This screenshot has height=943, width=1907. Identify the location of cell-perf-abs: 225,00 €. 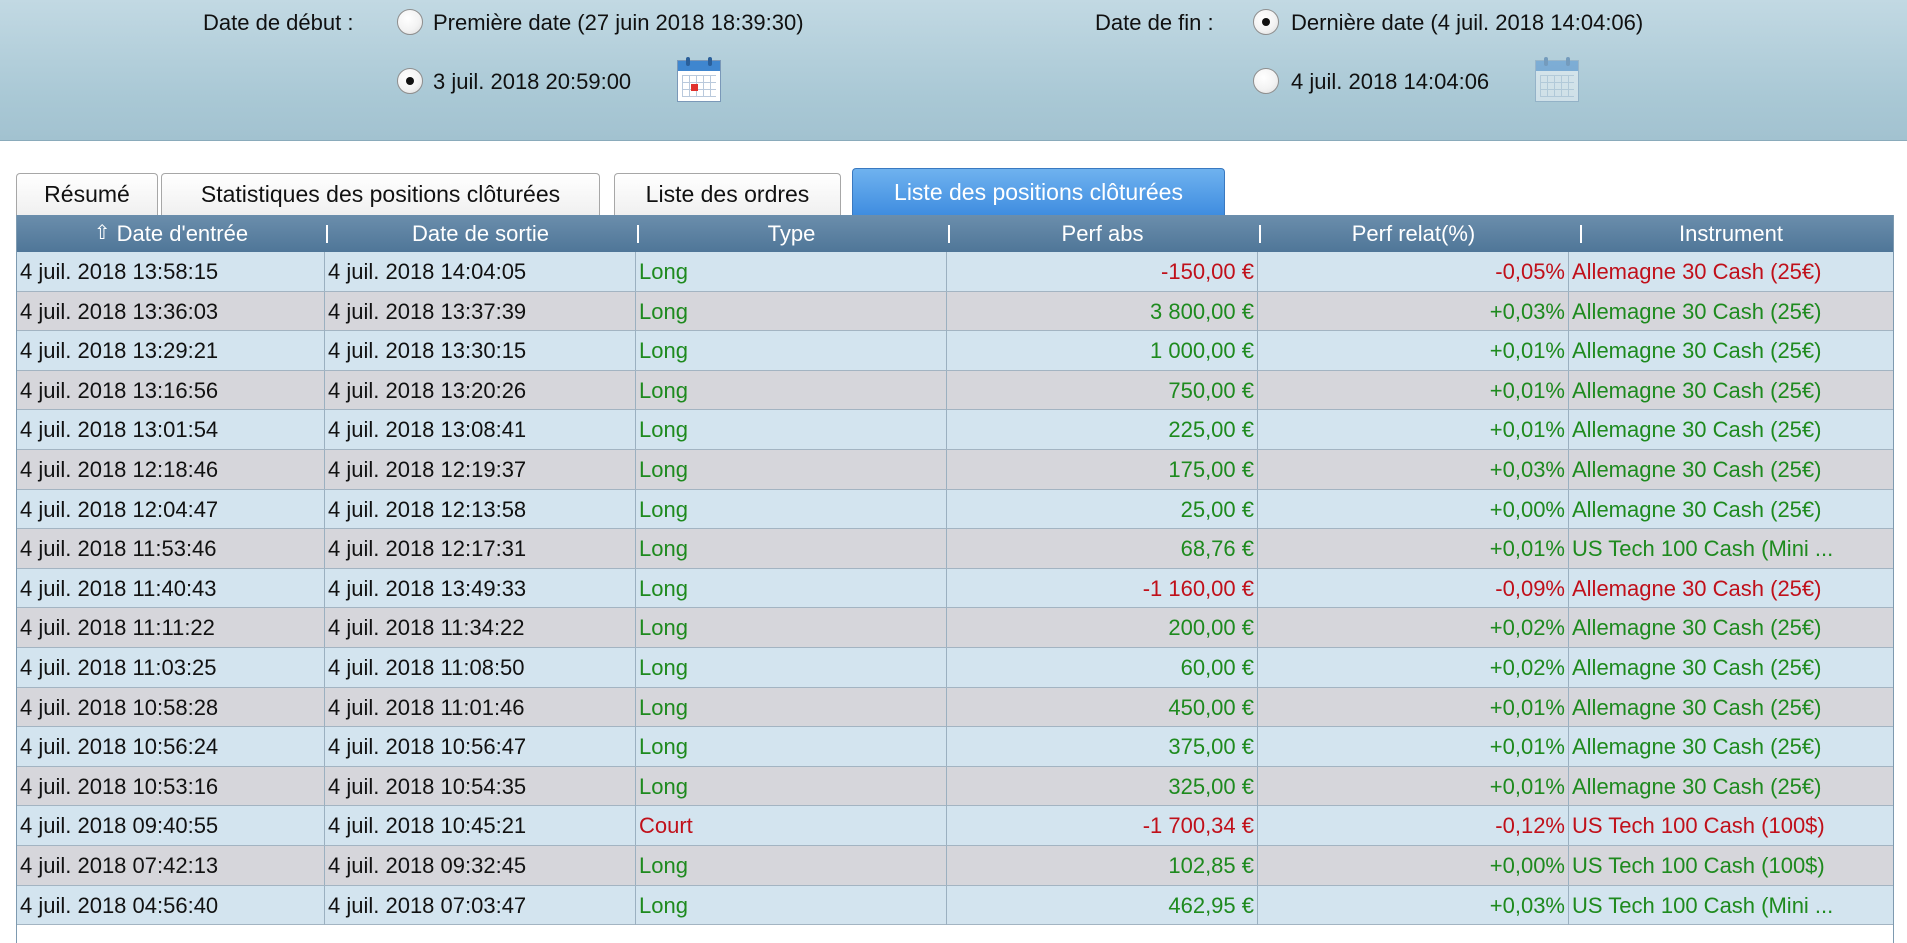
(1102, 430).